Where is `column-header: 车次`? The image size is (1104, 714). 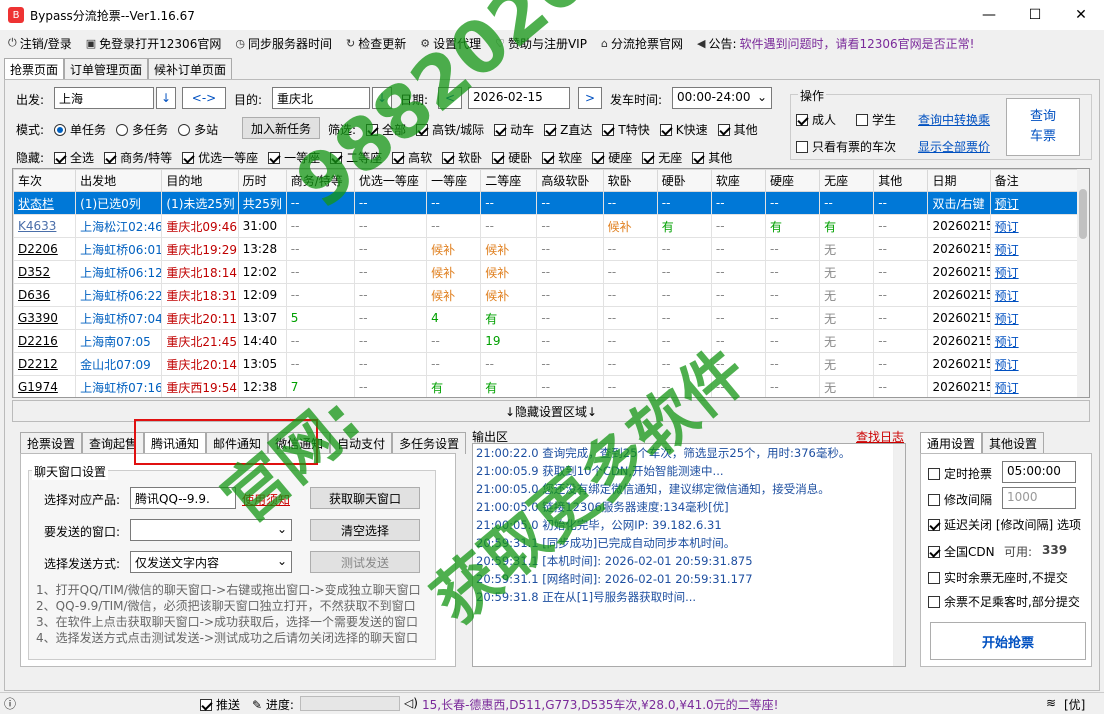
column-header: 车次 is located at coordinates (45, 180).